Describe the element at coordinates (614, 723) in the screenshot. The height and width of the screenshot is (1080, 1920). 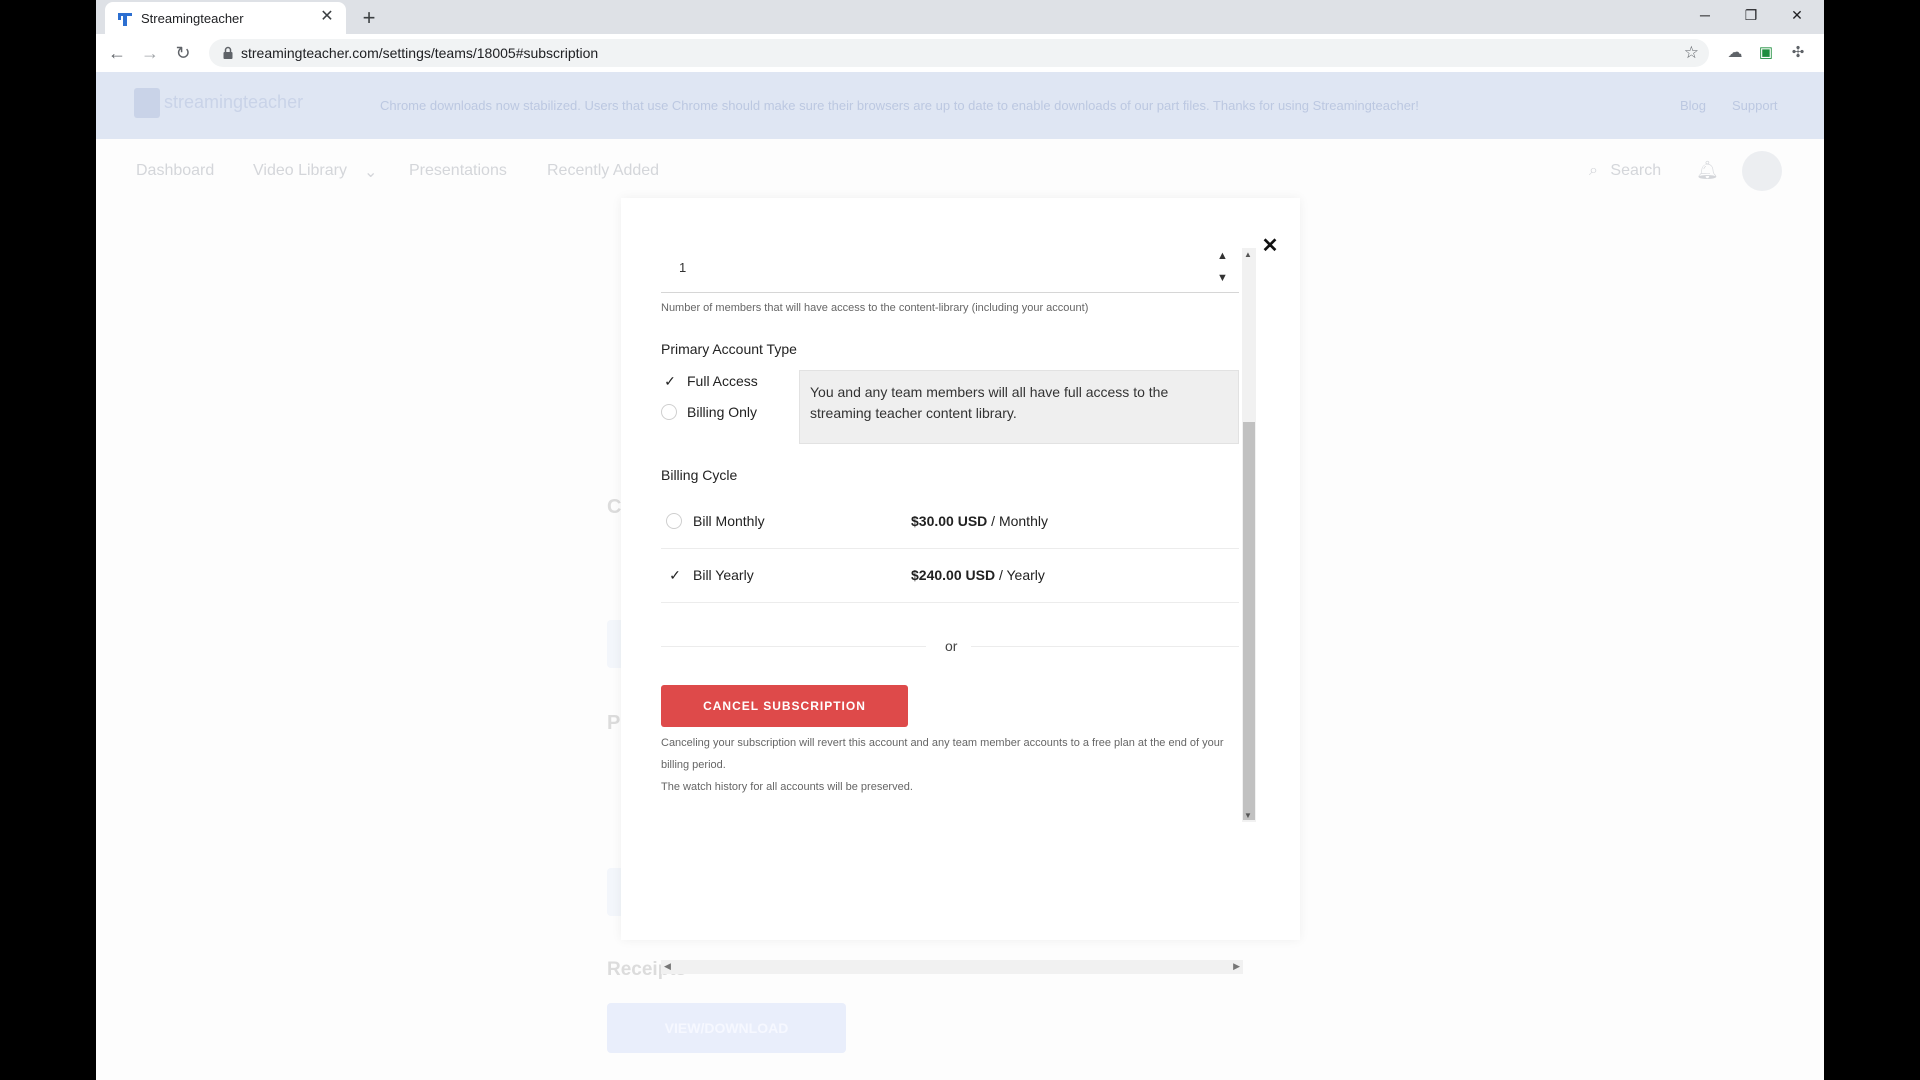
I see `background-heading-fragment: P` at that location.